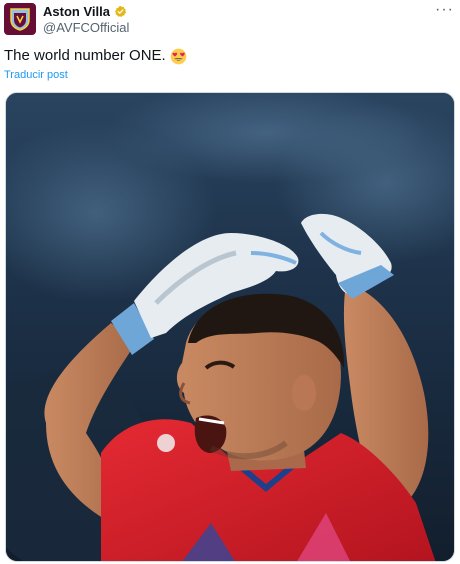 This screenshot has height=564, width=460. Describe the element at coordinates (86, 27) in the screenshot. I see `author-handle: @AVFCOfficial` at that location.